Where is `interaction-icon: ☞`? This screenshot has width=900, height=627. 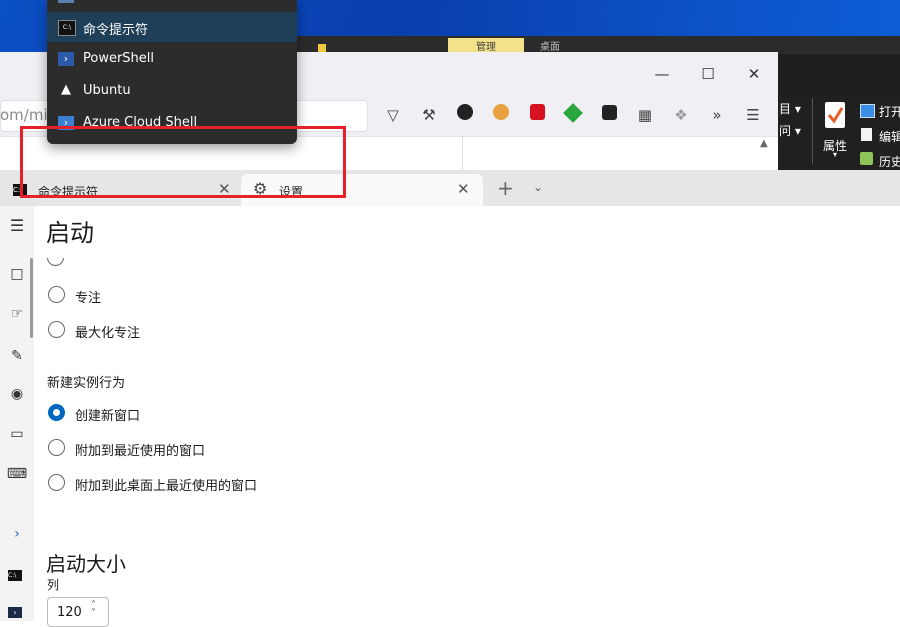 interaction-icon: ☞ is located at coordinates (17, 314).